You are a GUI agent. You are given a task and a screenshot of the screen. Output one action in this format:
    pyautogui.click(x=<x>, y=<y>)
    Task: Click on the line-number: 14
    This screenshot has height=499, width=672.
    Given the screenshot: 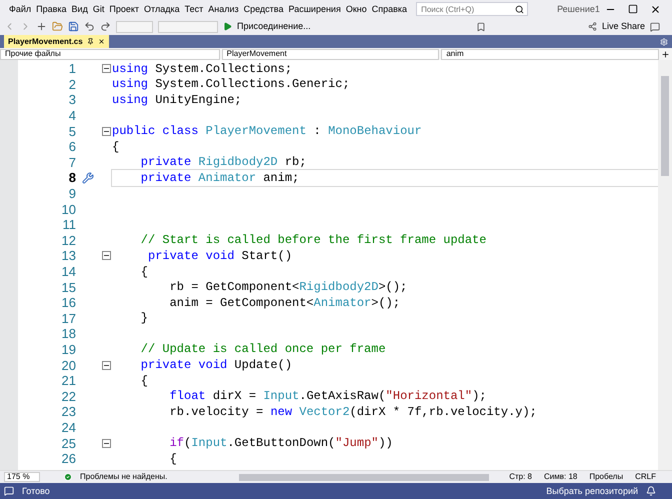 What is the action you would take?
    pyautogui.click(x=68, y=271)
    